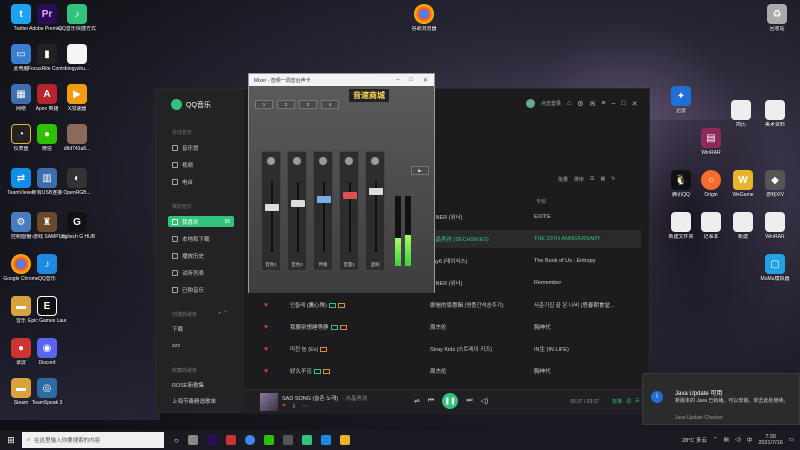 The image size is (800, 450). What do you see at coordinates (775, 114) in the screenshot?
I see `desktop-icon-r-doc2: 美术资料` at bounding box center [775, 114].